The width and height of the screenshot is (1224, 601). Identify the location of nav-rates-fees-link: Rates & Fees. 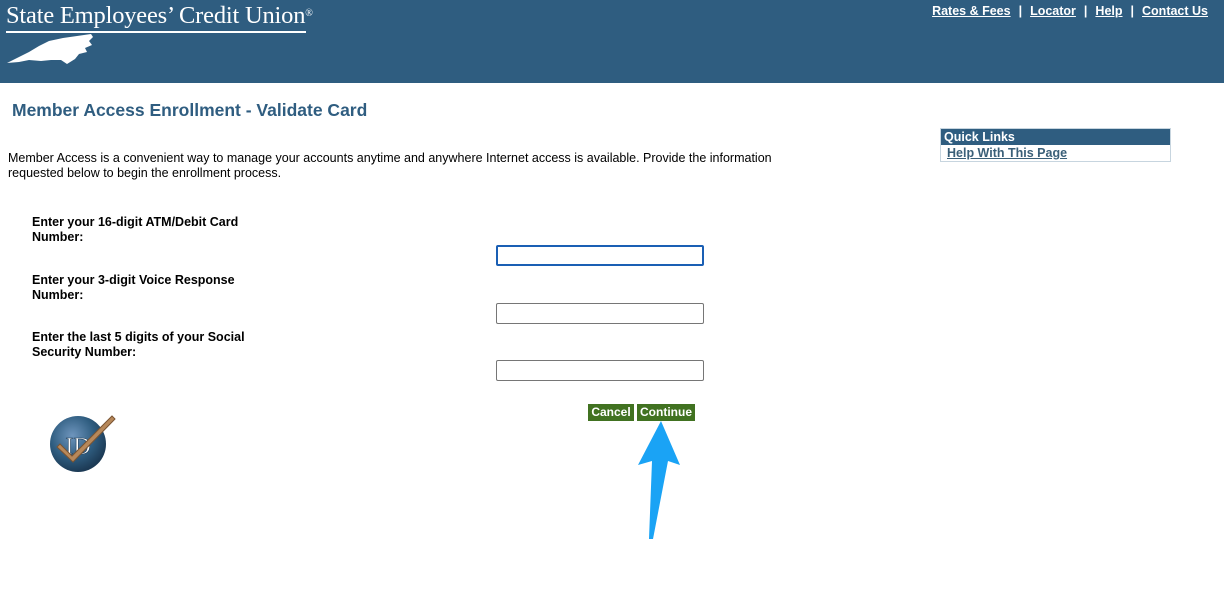
(971, 11).